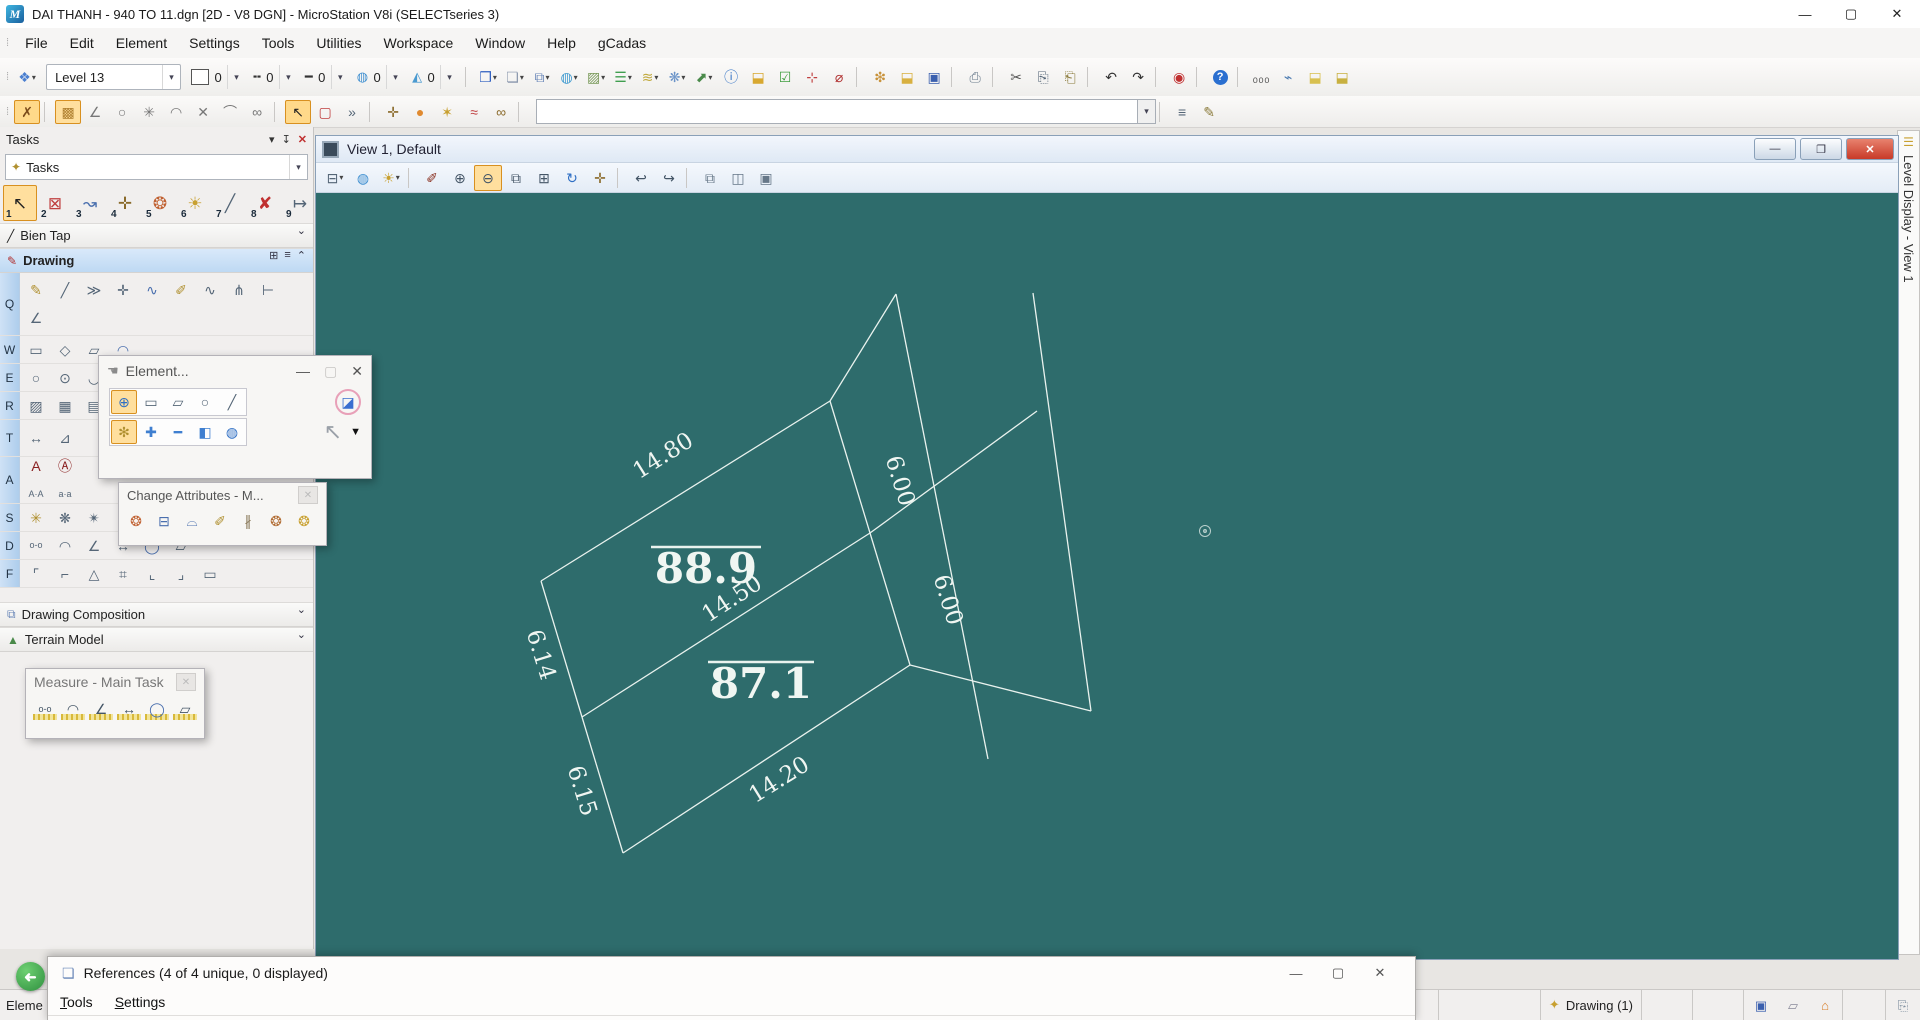 The width and height of the screenshot is (1920, 1020). Describe the element at coordinates (398, 177) in the screenshot. I see `view-brightness-caret: ▾` at that location.